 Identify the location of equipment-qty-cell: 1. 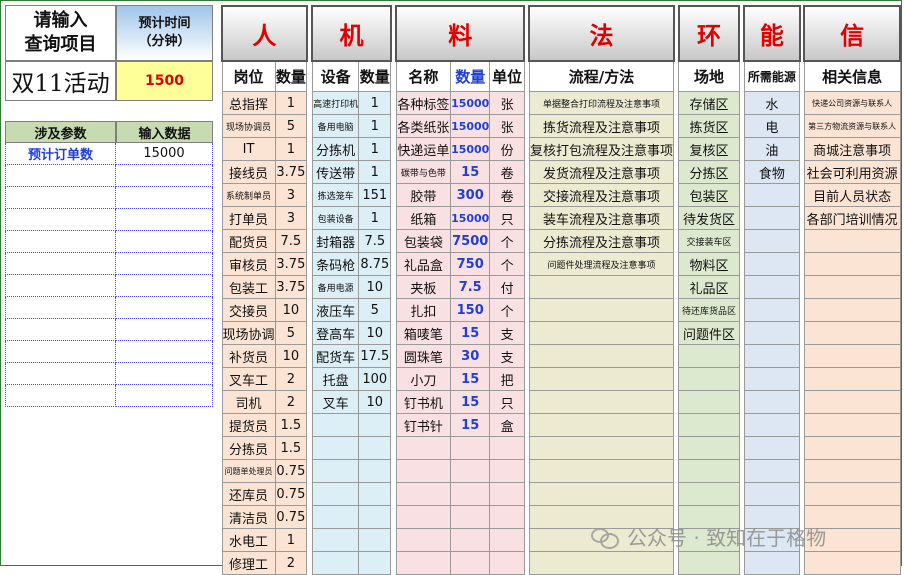
(375, 172).